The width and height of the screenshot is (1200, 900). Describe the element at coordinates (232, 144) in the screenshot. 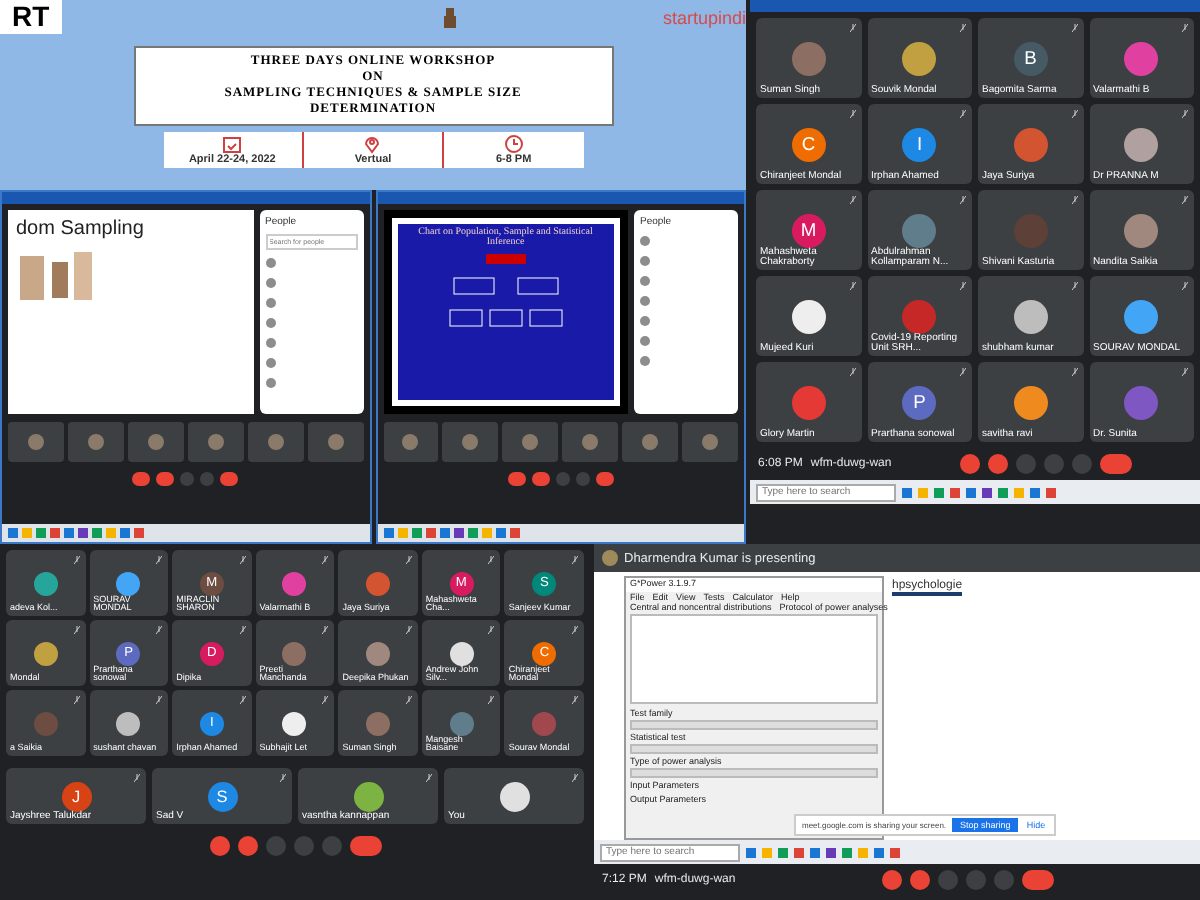

I see `calendar-icon` at that location.